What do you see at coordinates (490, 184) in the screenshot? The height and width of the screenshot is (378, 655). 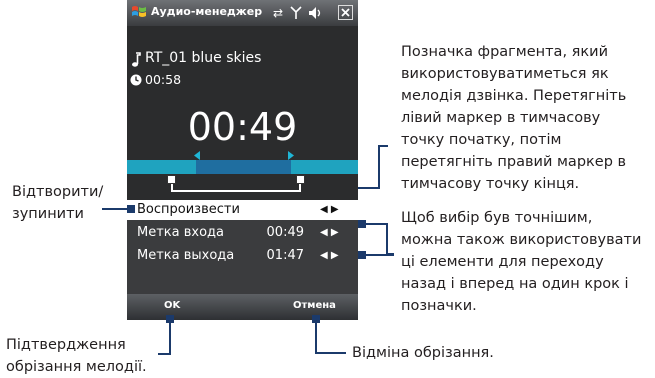 I see `callout-line: тимчасову точку кінця.` at bounding box center [490, 184].